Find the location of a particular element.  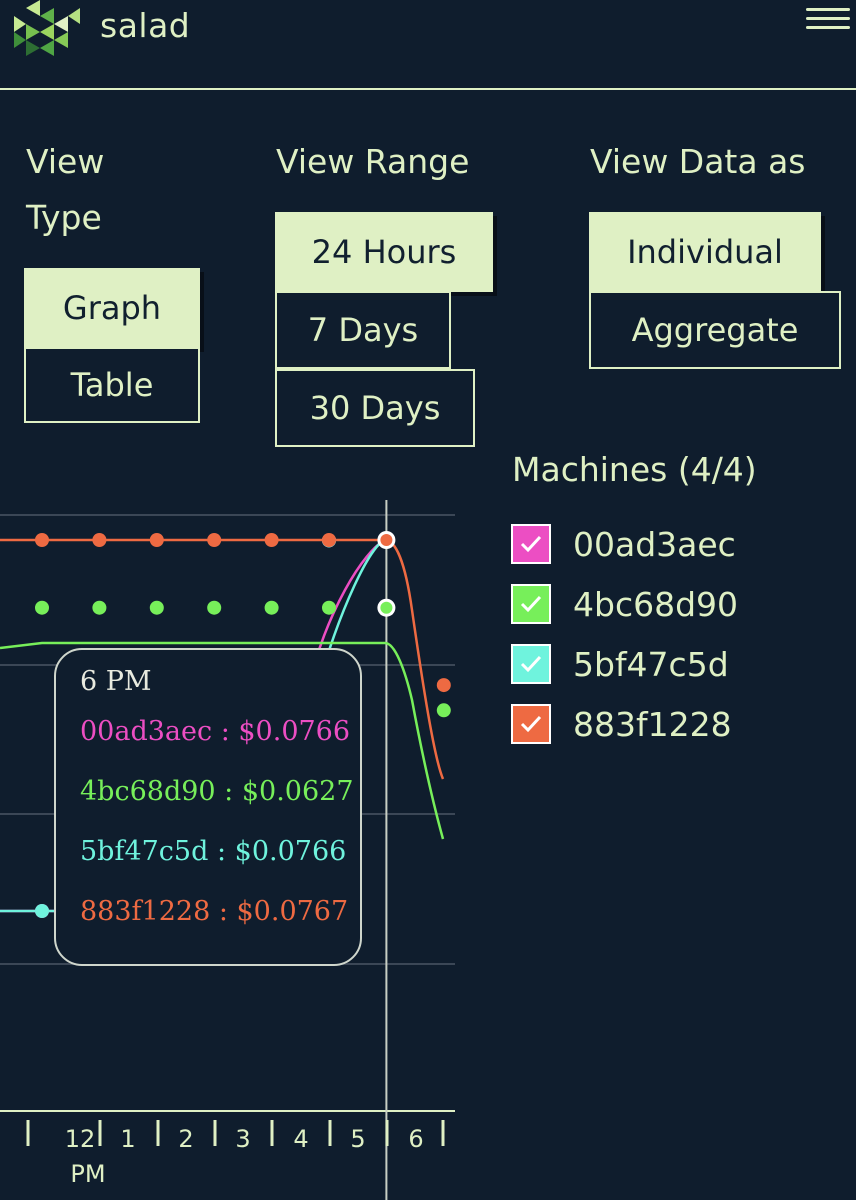

legend-item-883f1228: 883f1228 is located at coordinates (621, 724).